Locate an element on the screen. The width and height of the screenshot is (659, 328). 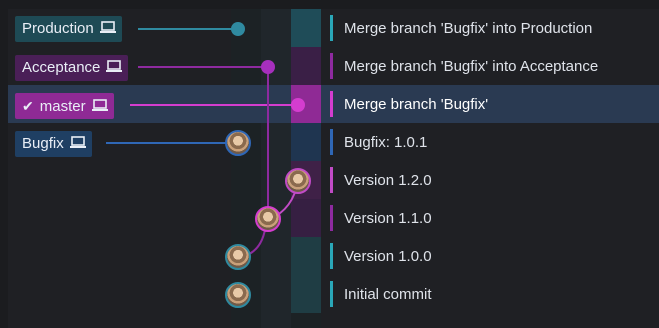
checkmark-icon: ✔ is located at coordinates (28, 106).